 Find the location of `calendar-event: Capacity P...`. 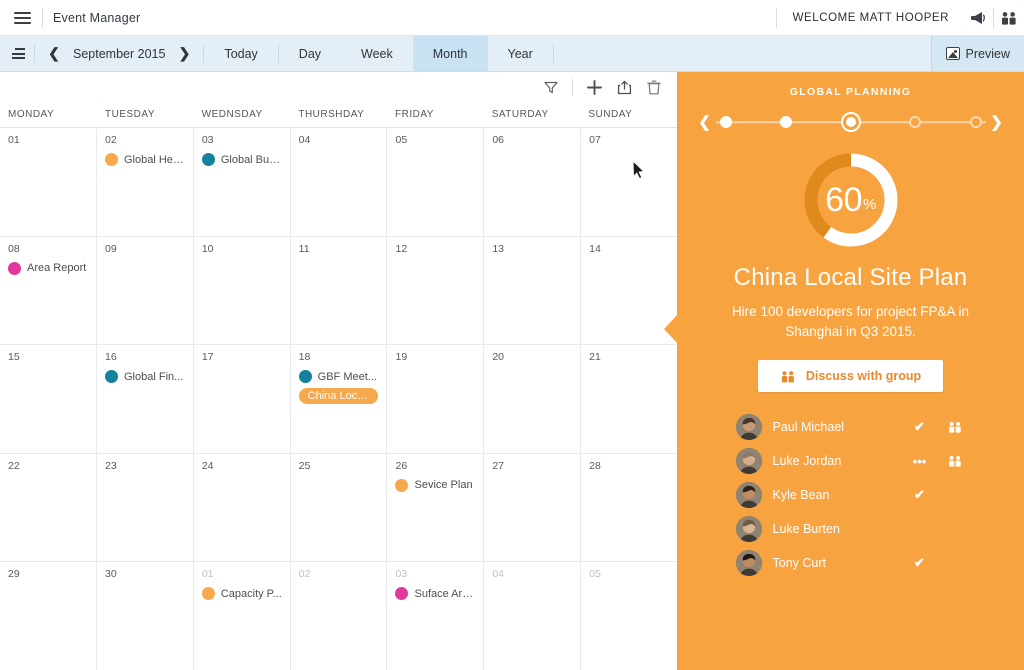

calendar-event: Capacity P... is located at coordinates (245, 594).